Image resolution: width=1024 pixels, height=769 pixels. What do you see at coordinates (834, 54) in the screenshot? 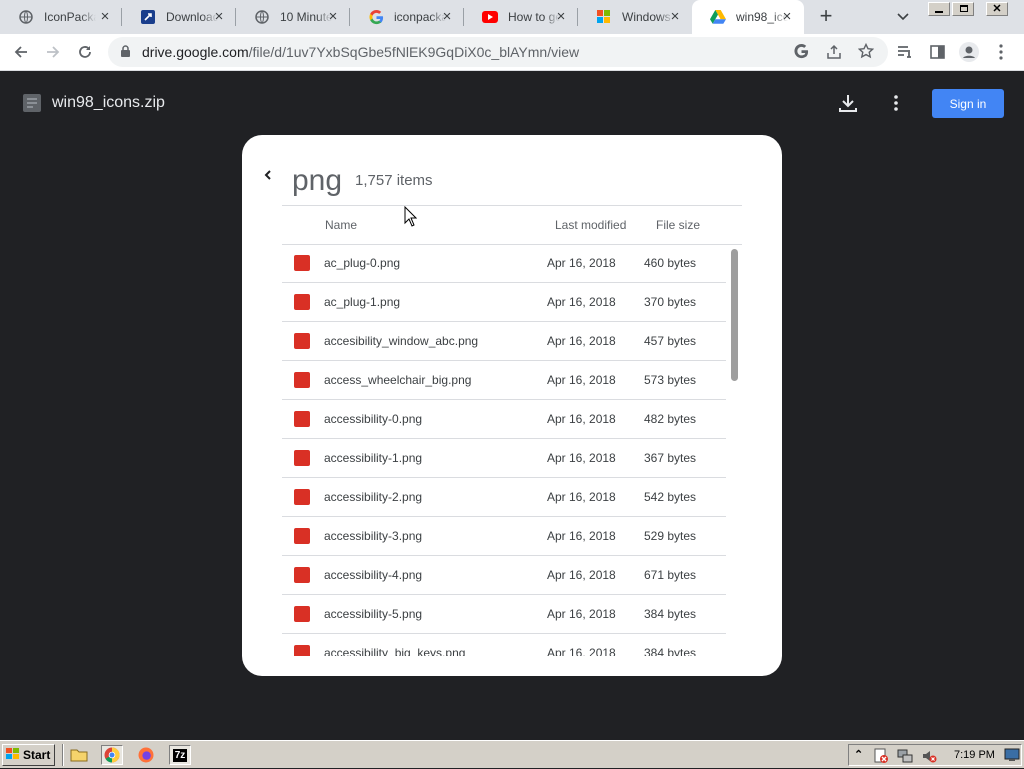
I see `share-icon` at bounding box center [834, 54].